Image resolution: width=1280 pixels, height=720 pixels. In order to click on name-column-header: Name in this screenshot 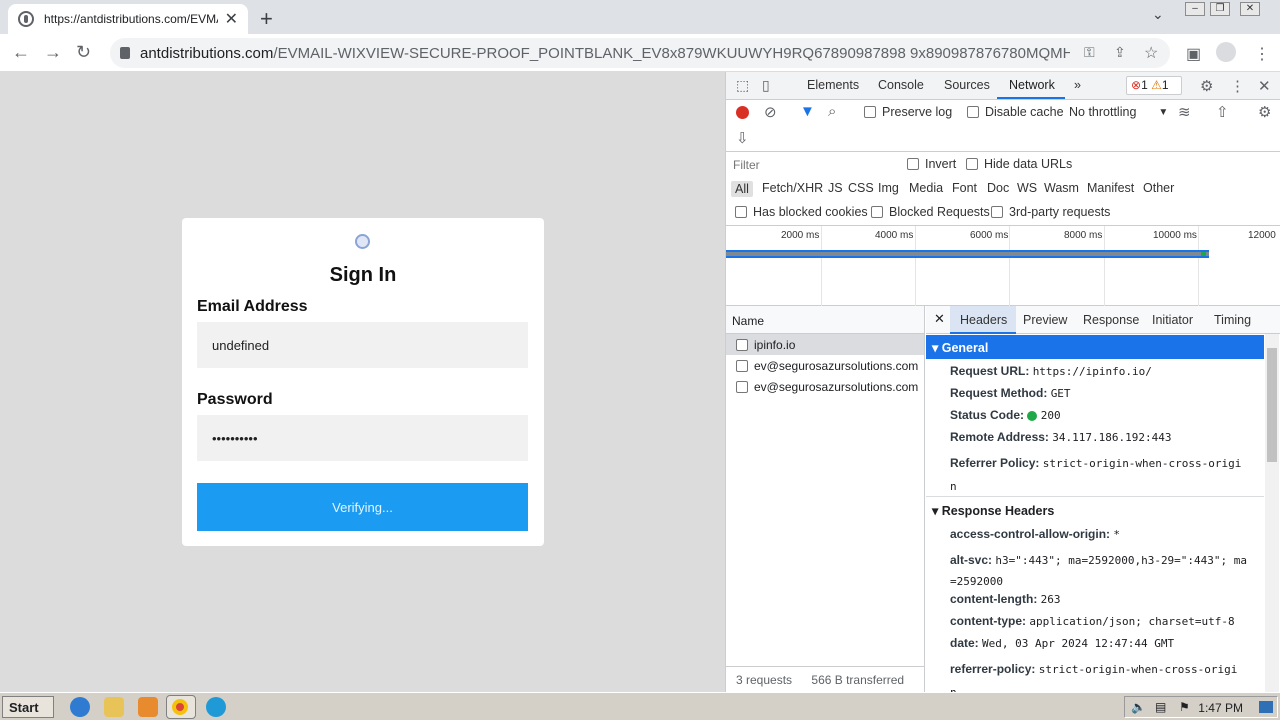, I will do `click(825, 320)`.